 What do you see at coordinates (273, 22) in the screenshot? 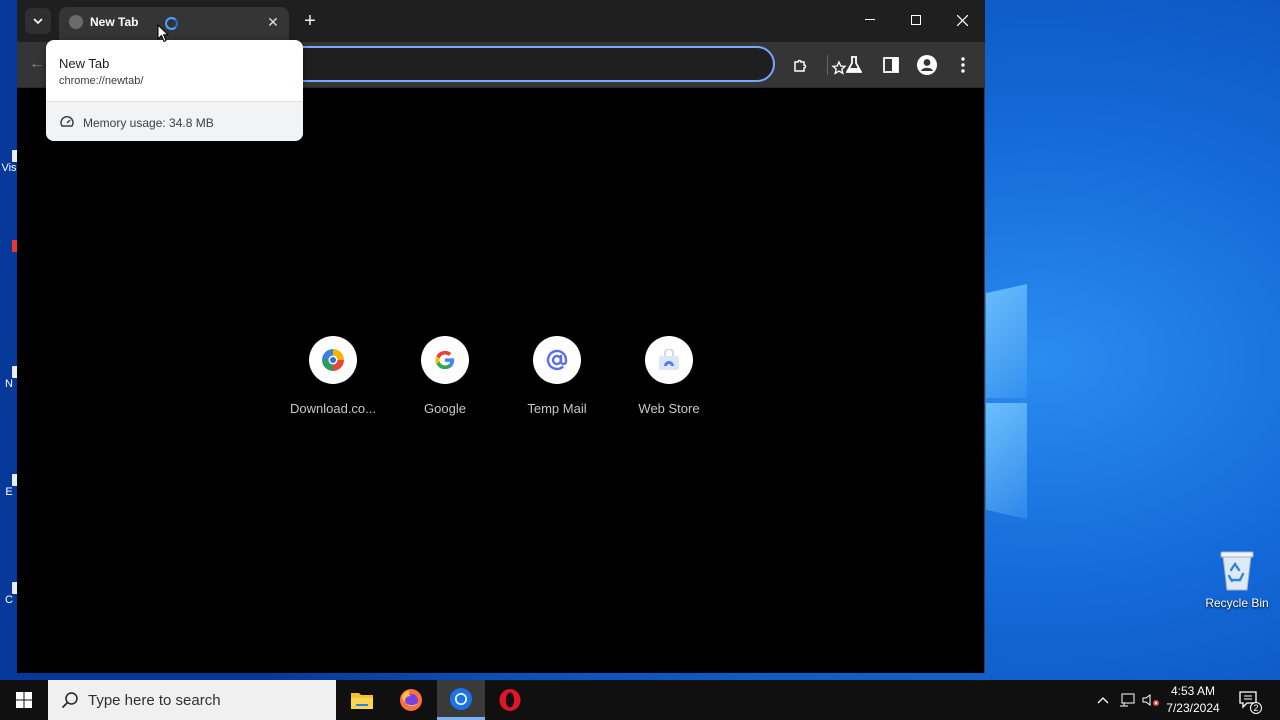
I see `close-tab-icon: ✕` at bounding box center [273, 22].